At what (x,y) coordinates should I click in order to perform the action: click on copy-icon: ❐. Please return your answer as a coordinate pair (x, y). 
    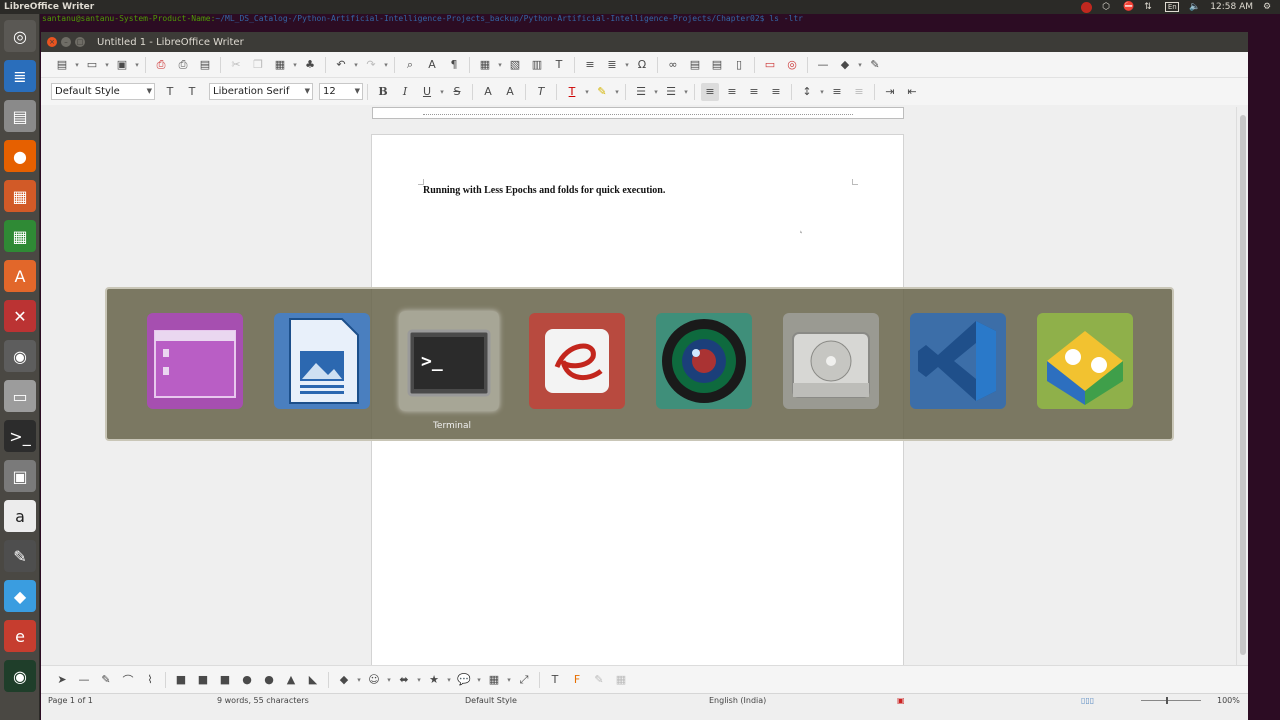
    Looking at the image, I should click on (258, 65).